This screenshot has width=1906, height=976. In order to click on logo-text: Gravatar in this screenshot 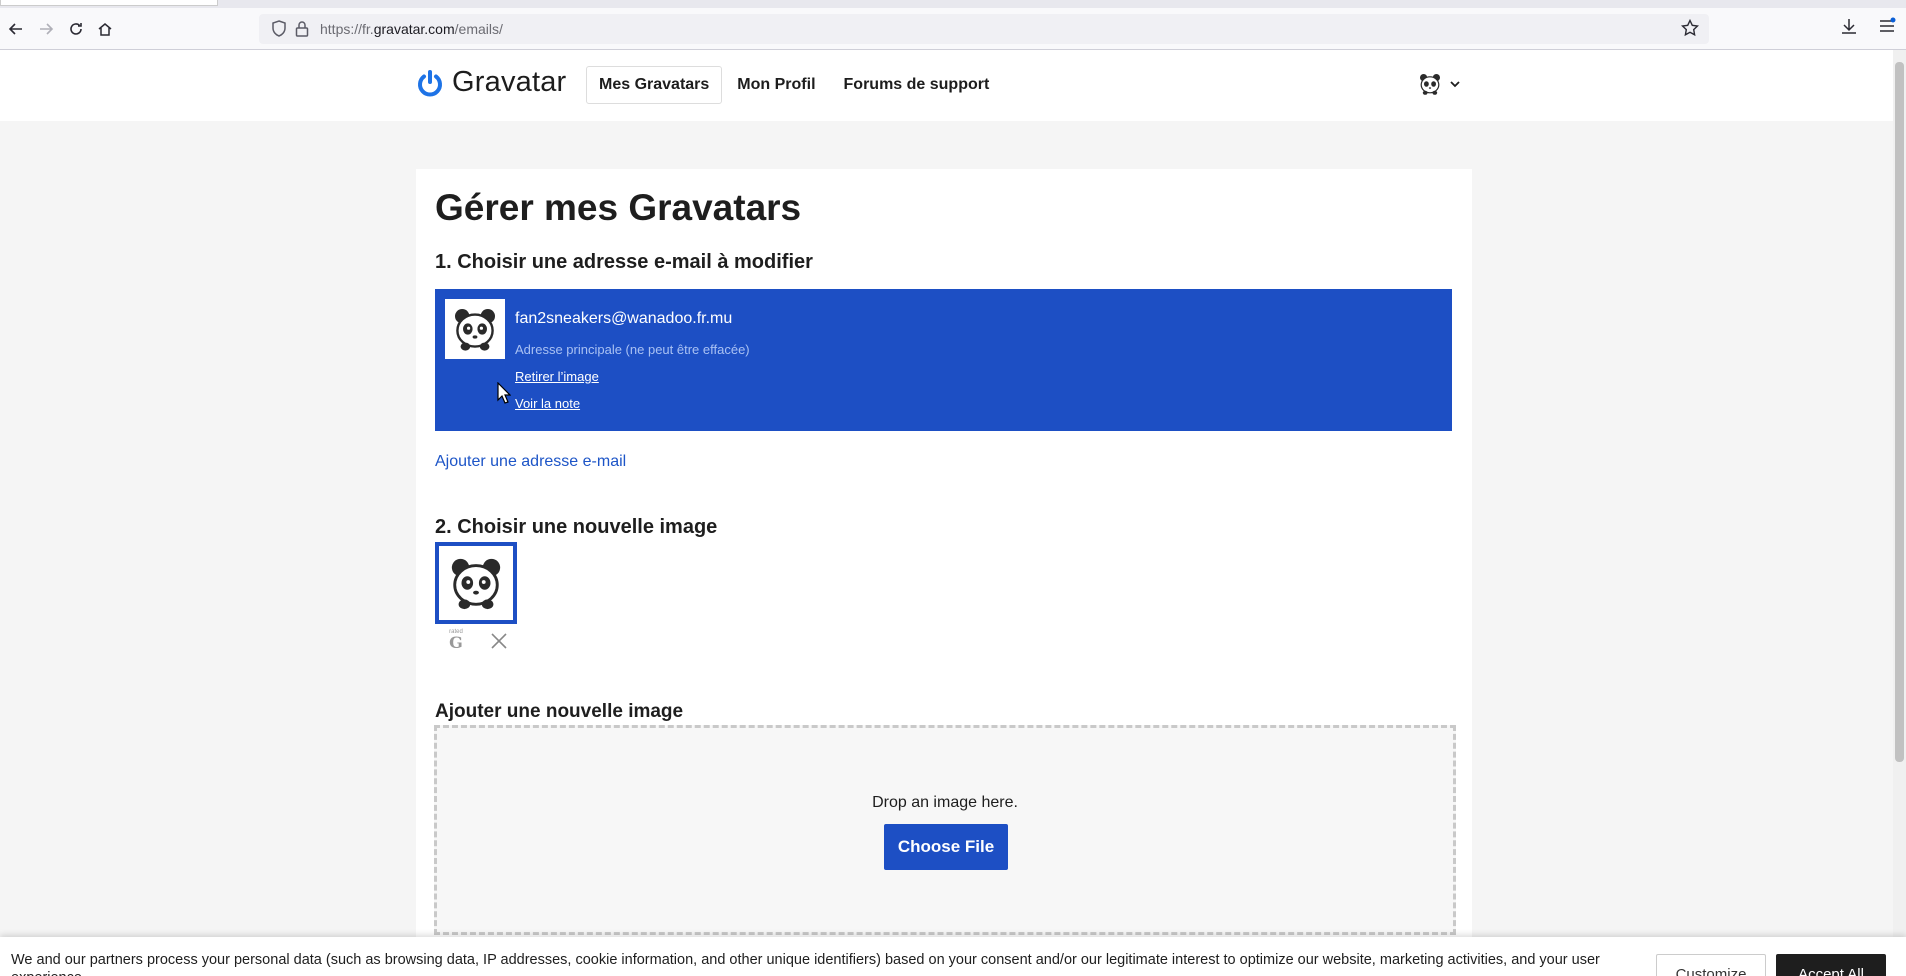, I will do `click(509, 82)`.